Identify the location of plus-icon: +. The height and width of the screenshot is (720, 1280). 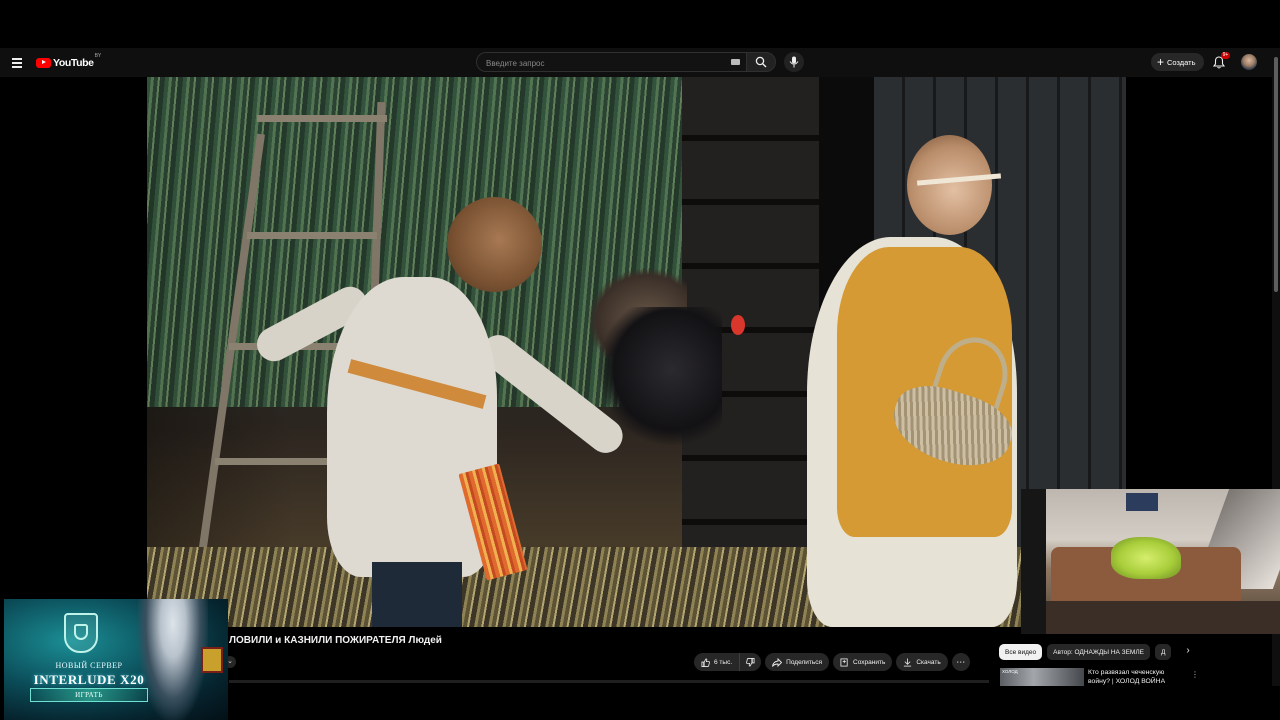
(1161, 62).